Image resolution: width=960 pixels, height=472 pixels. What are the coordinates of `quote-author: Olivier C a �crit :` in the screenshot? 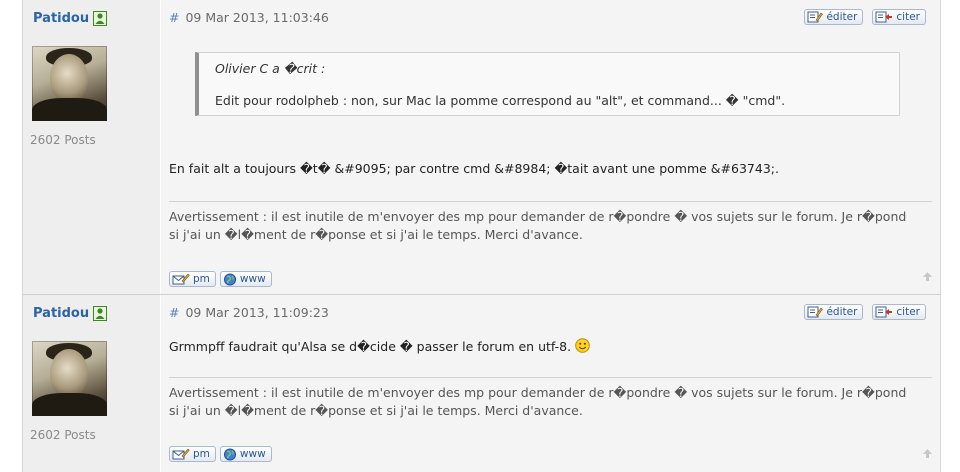 It's located at (270, 68).